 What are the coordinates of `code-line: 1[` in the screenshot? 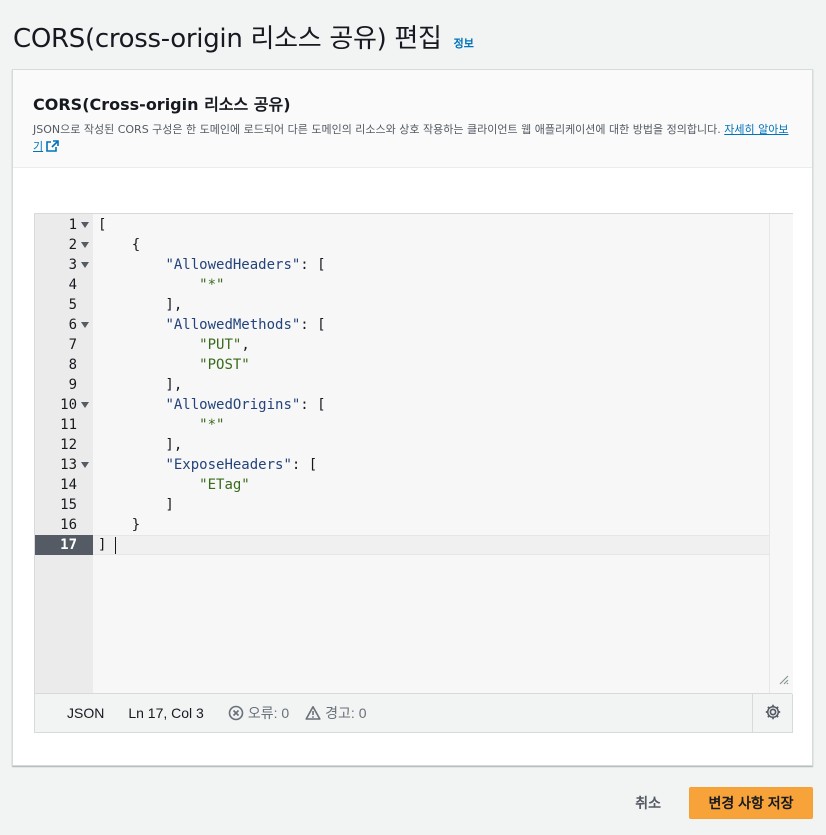 It's located at (414, 225).